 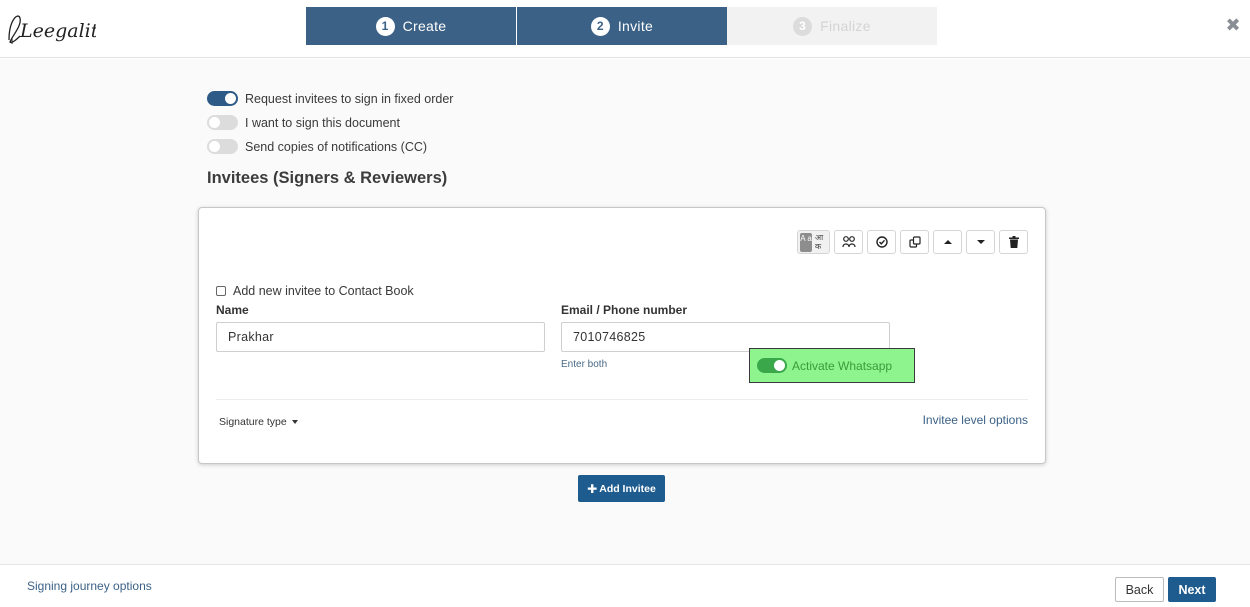 I want to click on toggle-cc-notifications: Send copies of notifications (CC), so click(x=317, y=146).